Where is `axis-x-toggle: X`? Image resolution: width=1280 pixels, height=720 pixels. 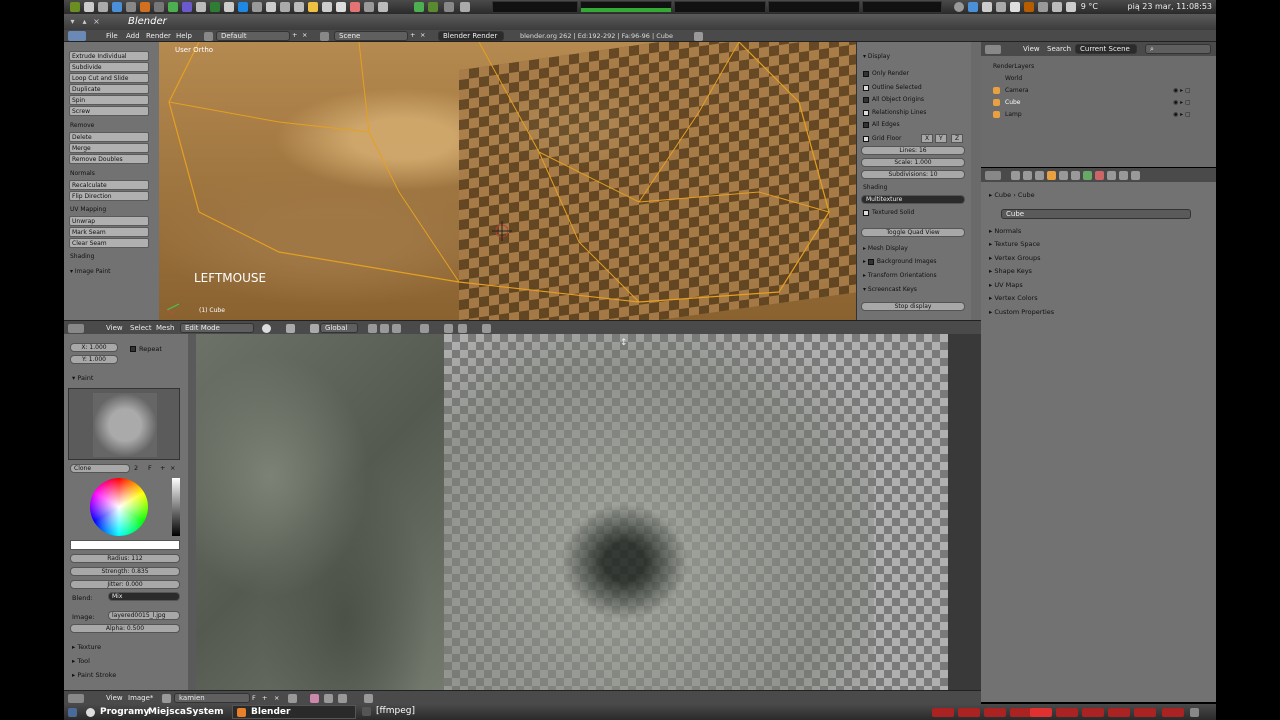 axis-x-toggle: X is located at coordinates (927, 138).